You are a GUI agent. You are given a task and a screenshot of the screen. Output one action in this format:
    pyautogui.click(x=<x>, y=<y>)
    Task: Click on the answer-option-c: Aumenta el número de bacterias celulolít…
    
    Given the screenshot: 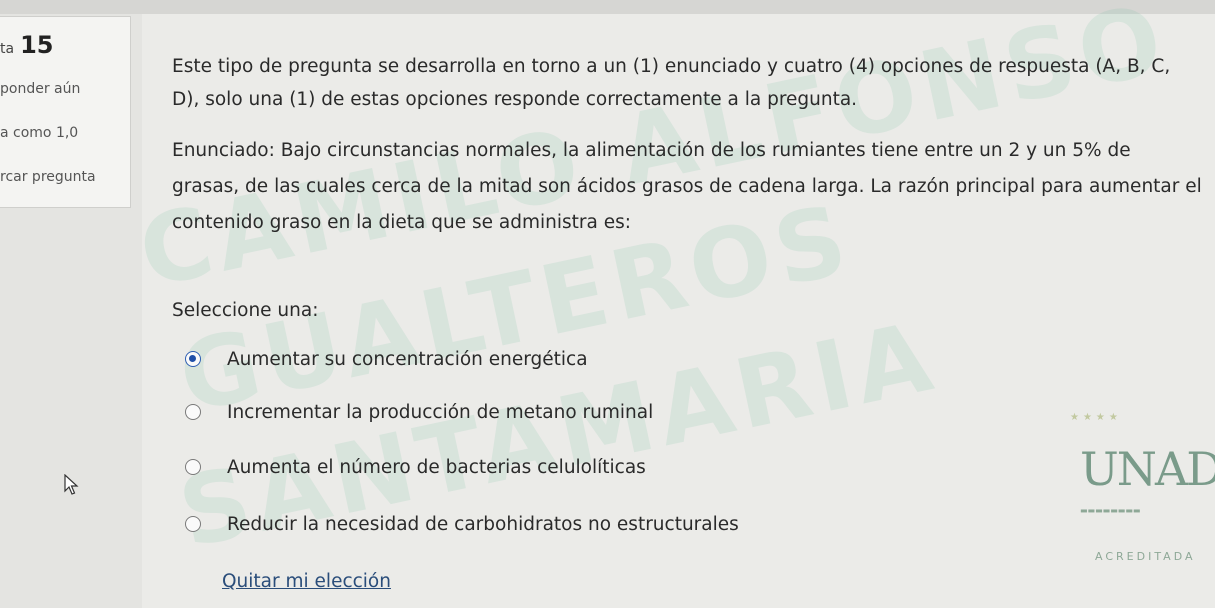 What is the action you would take?
    pyautogui.click(x=415, y=467)
    